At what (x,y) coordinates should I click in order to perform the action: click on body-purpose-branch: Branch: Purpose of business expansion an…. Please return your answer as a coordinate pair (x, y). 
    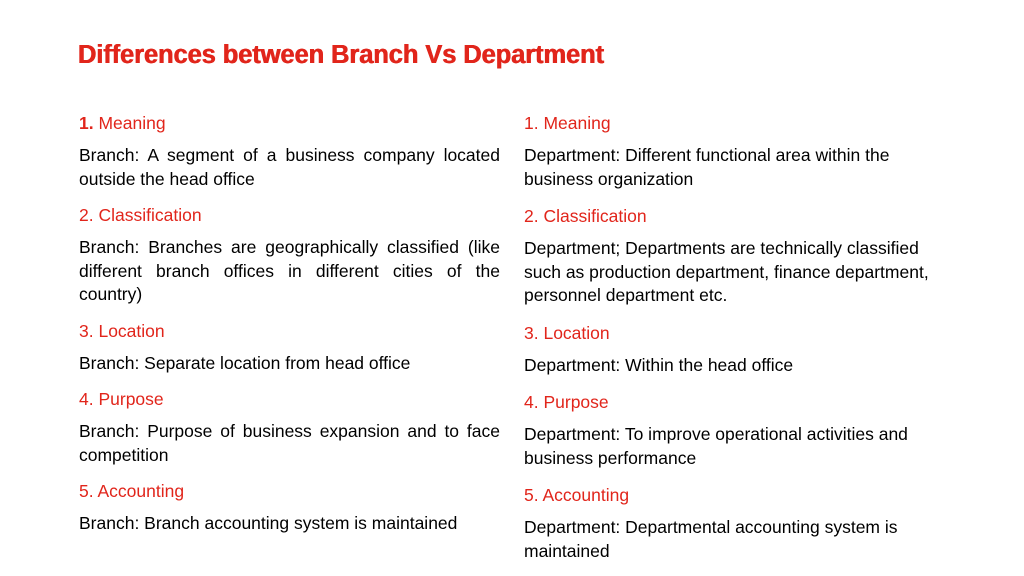
    Looking at the image, I should click on (289, 443).